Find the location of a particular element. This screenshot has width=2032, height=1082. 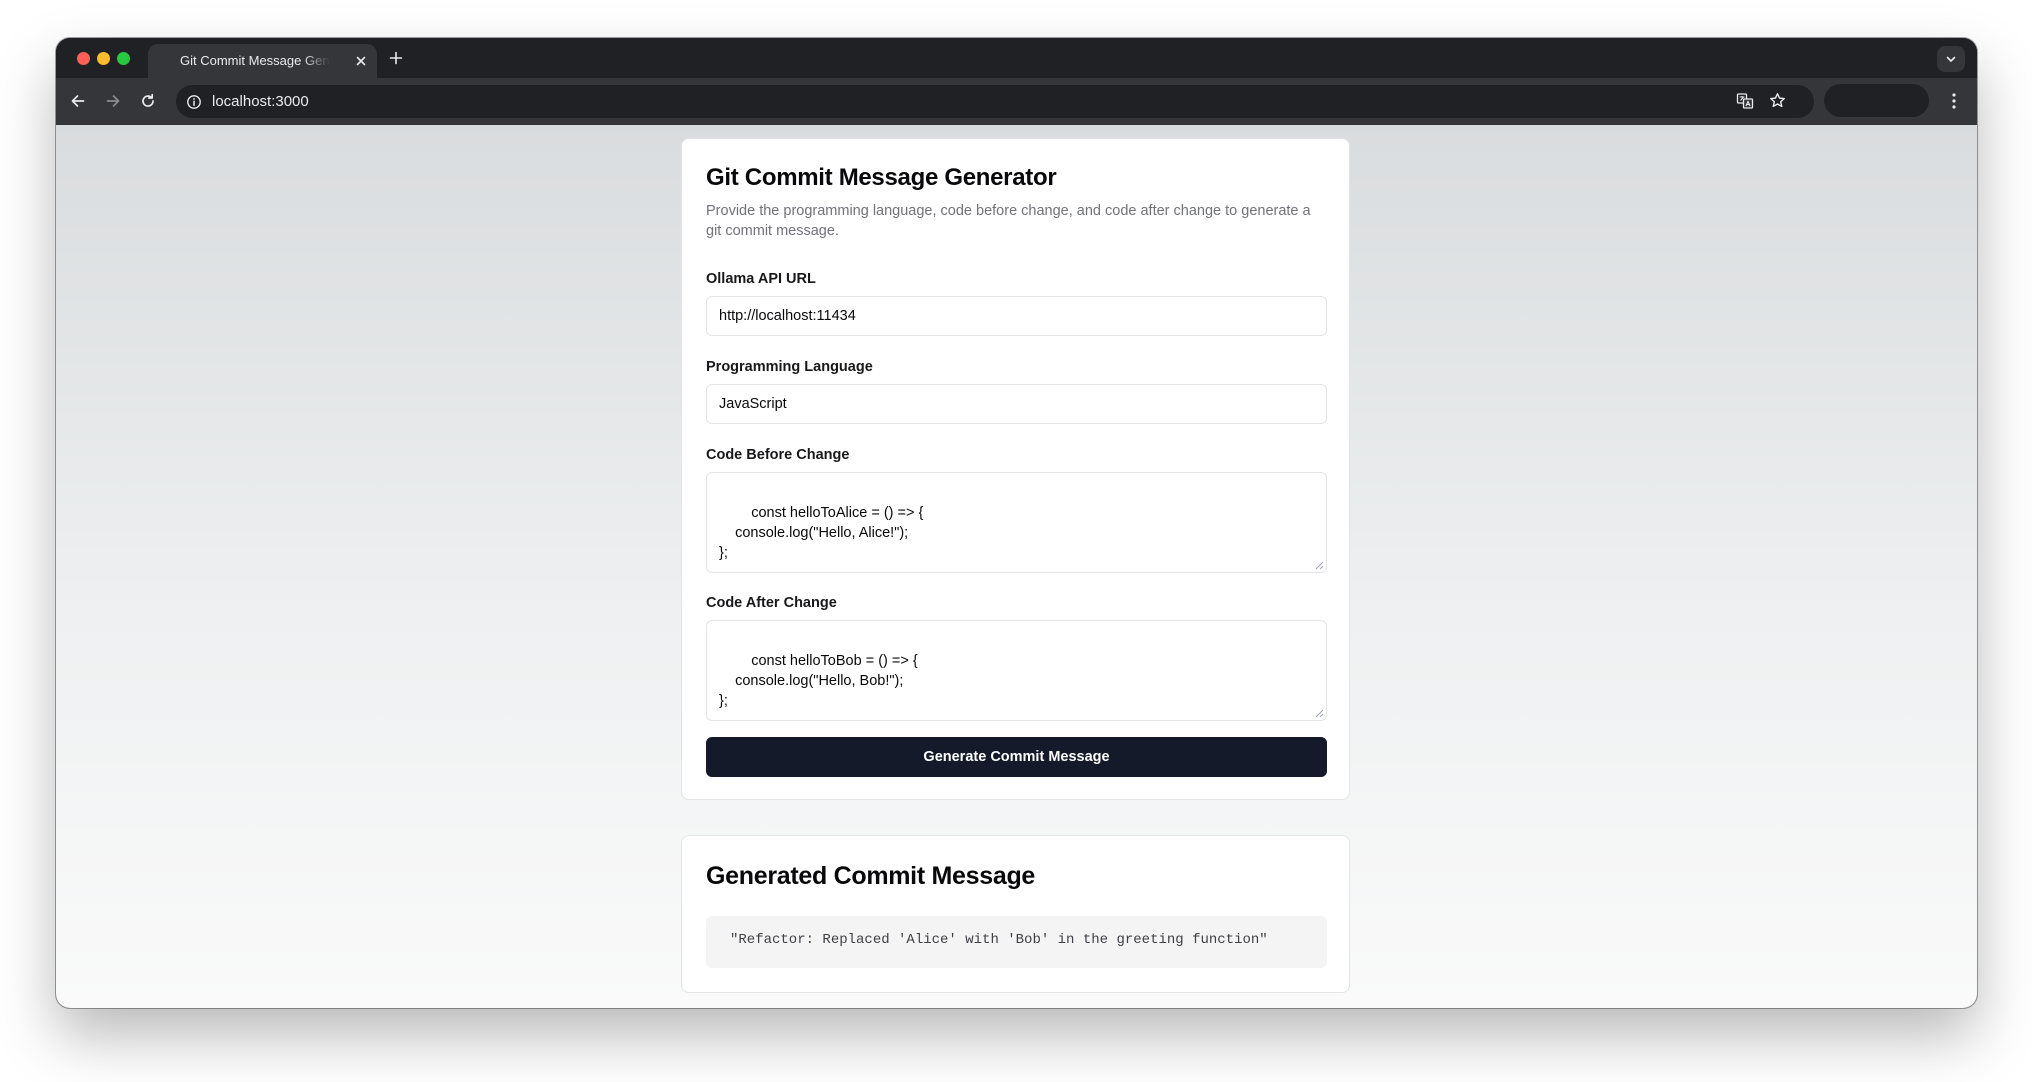

code-before-label: Code Before Change is located at coordinates (778, 455).